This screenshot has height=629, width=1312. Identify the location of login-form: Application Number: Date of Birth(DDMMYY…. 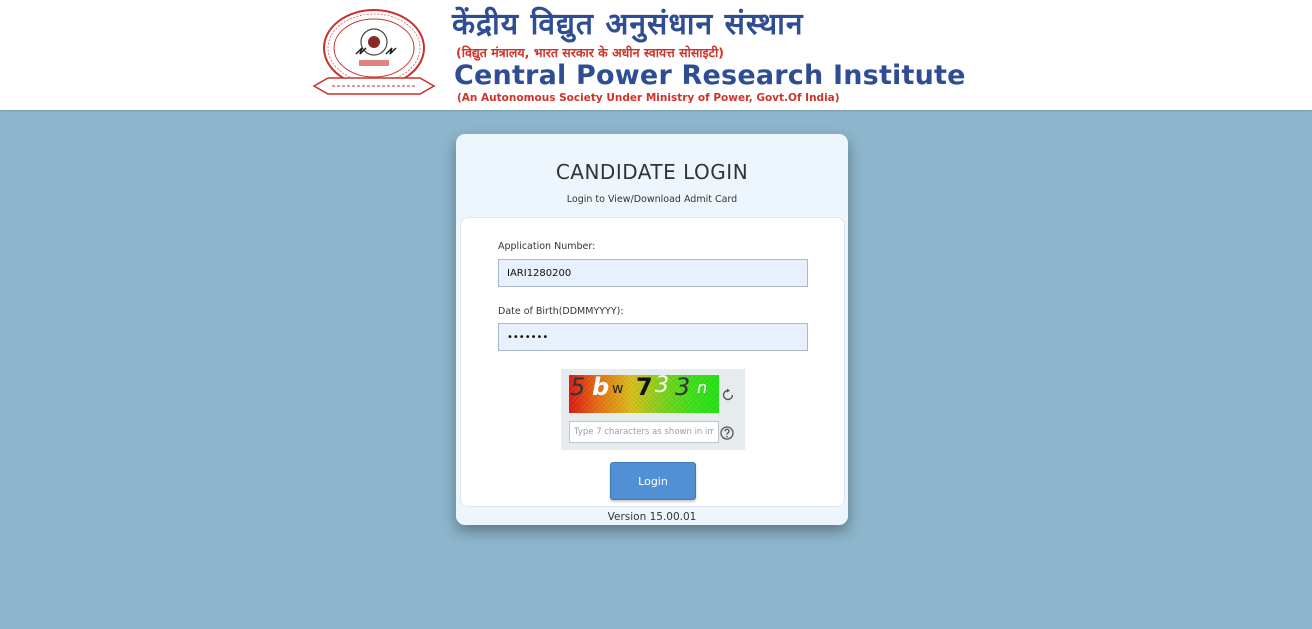
(652, 362).